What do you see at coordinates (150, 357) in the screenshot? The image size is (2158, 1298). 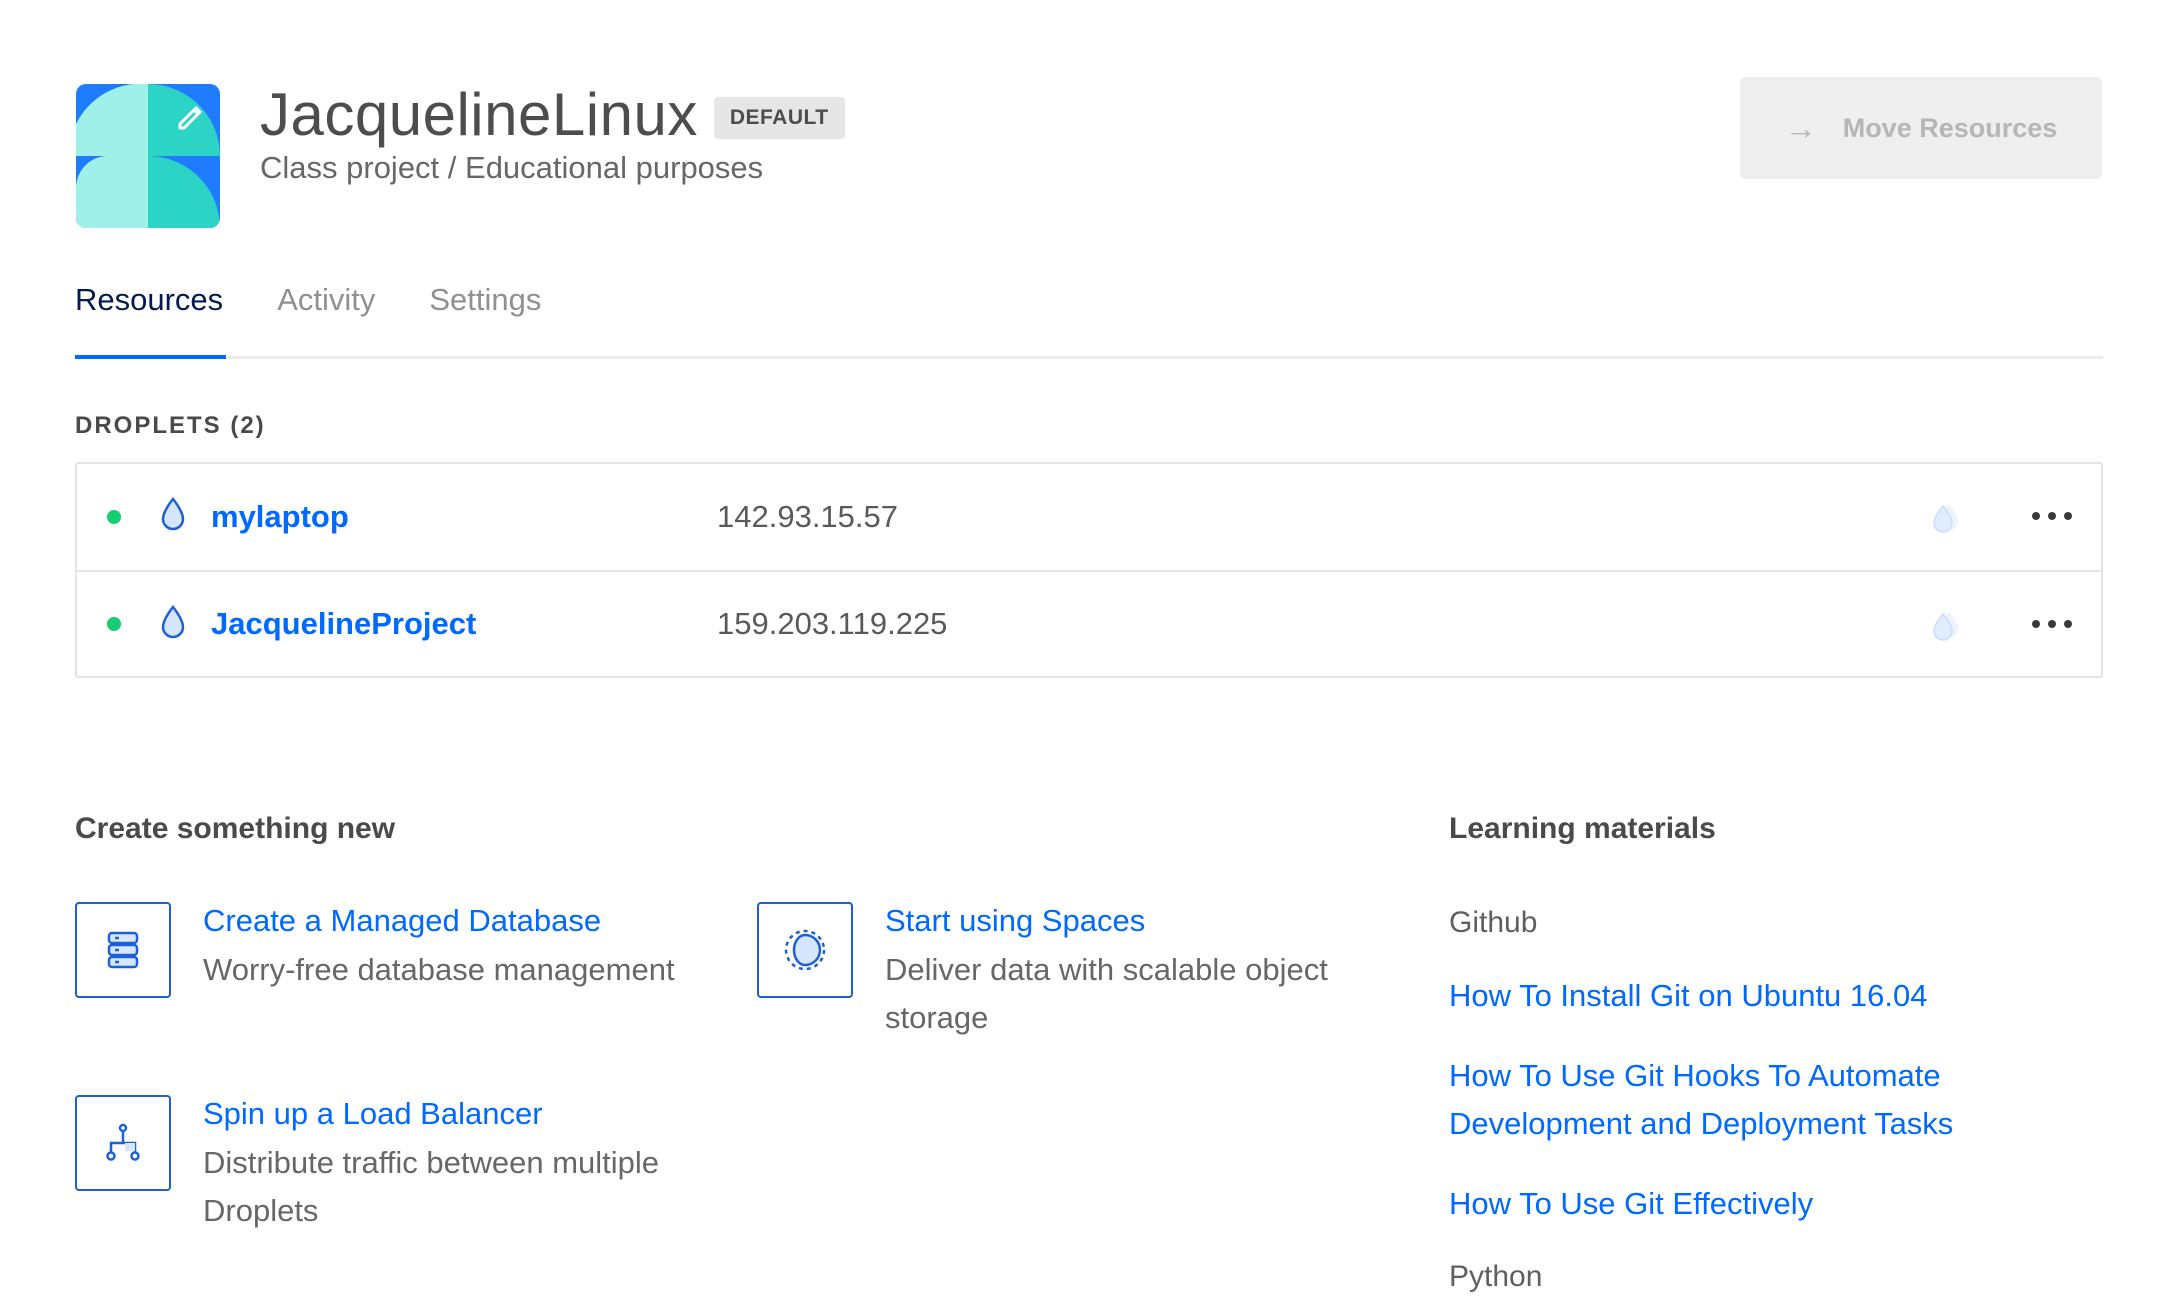 I see `active-tab-indicator` at bounding box center [150, 357].